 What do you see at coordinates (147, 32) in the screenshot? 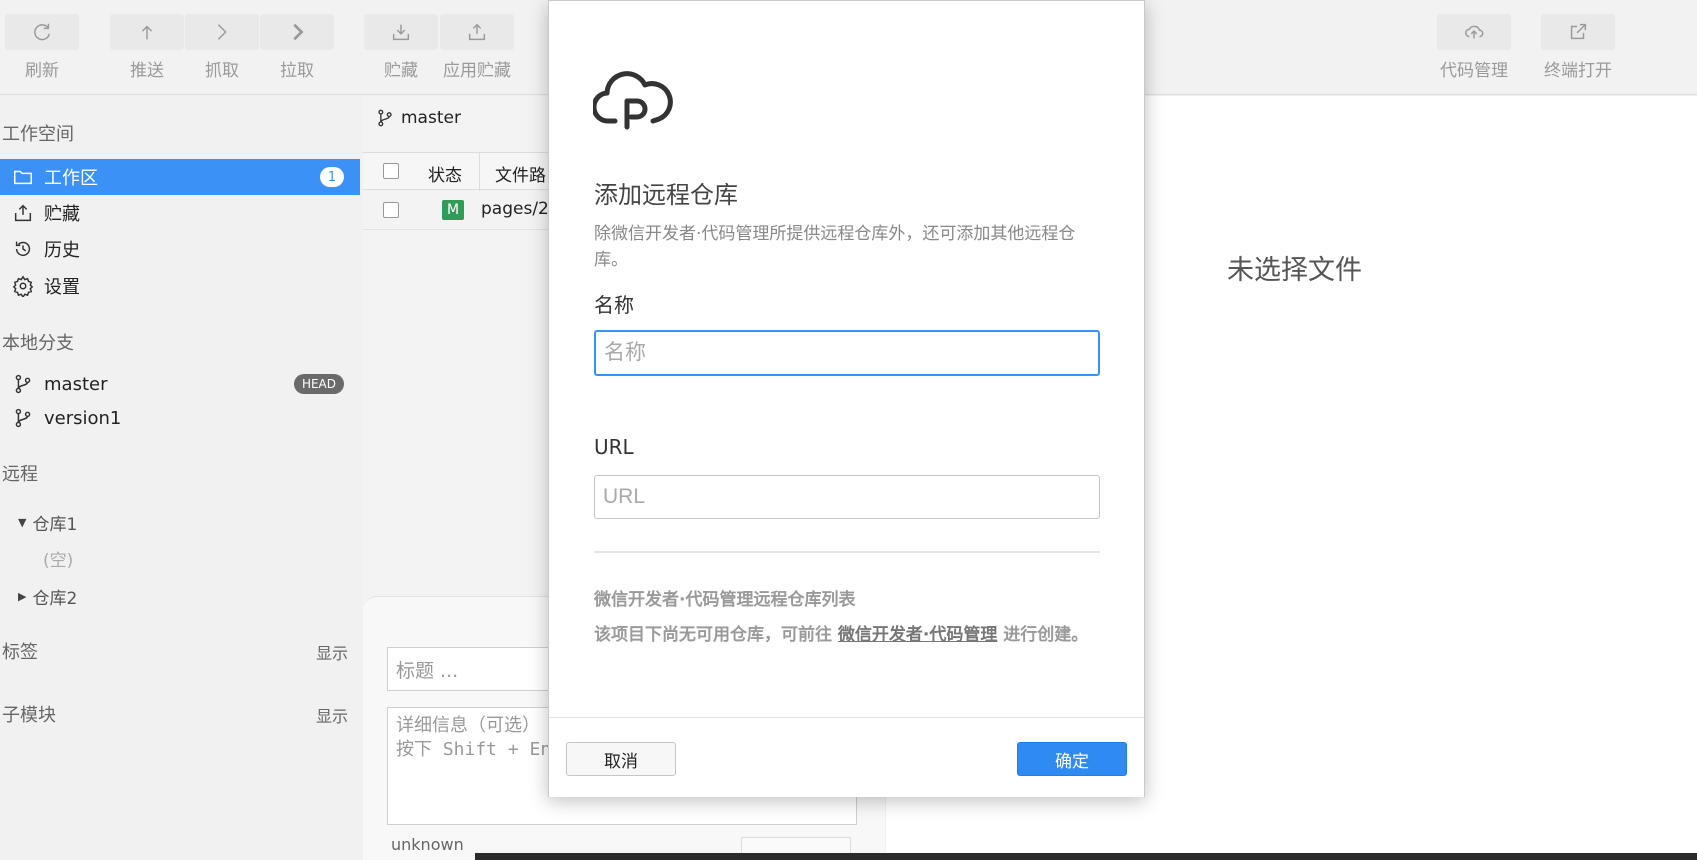
I see `push-icon` at bounding box center [147, 32].